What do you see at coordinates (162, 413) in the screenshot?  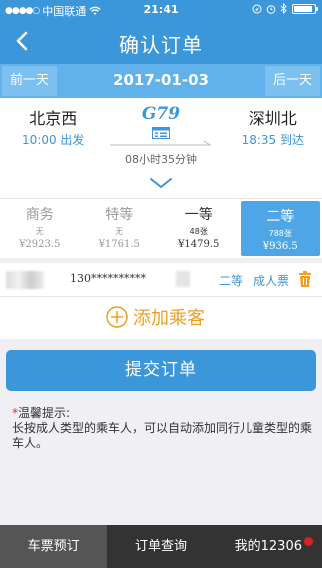 I see `tips-title-line: *温馨提示:` at bounding box center [162, 413].